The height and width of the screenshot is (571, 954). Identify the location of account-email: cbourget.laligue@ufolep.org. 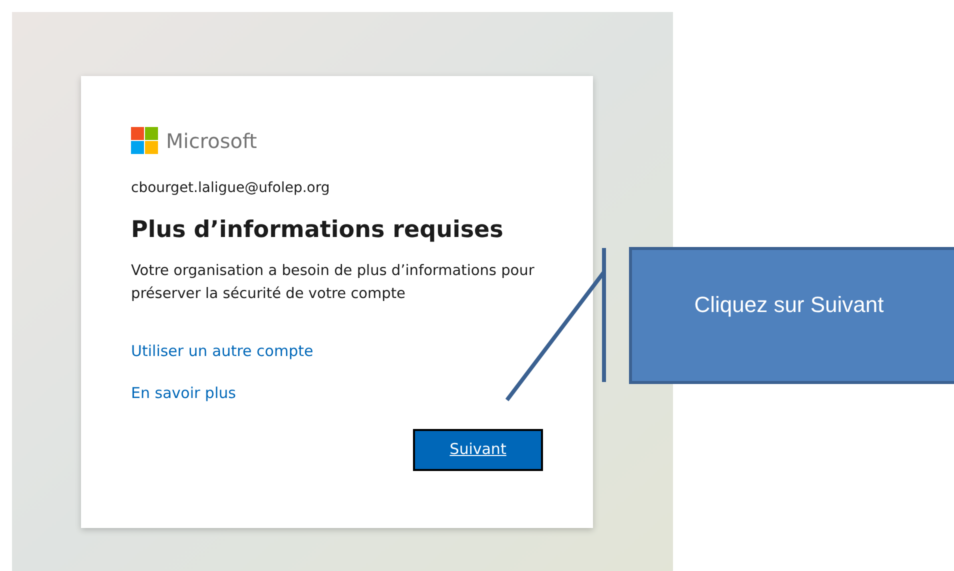
(231, 188).